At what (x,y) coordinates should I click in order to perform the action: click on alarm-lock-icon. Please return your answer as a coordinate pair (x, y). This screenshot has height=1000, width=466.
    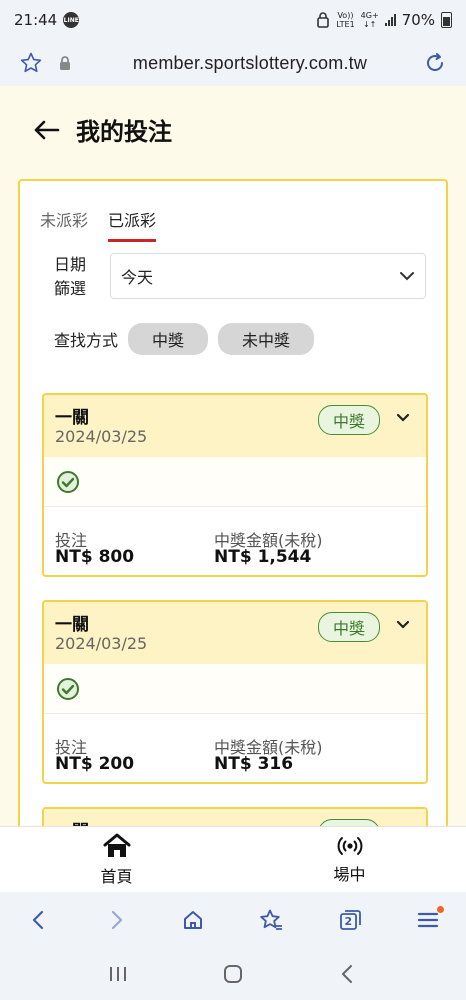
    Looking at the image, I should click on (323, 20).